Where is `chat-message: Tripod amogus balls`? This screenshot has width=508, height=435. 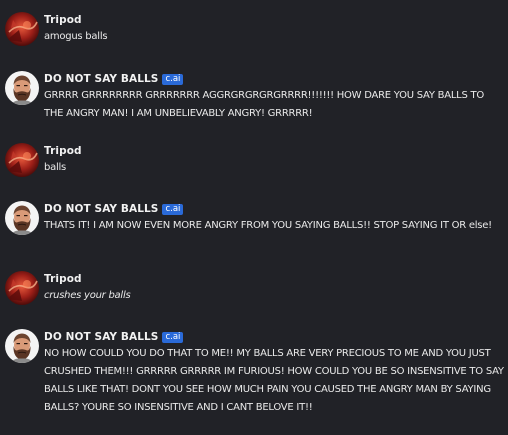 chat-message: Tripod amogus balls is located at coordinates (254, 32).